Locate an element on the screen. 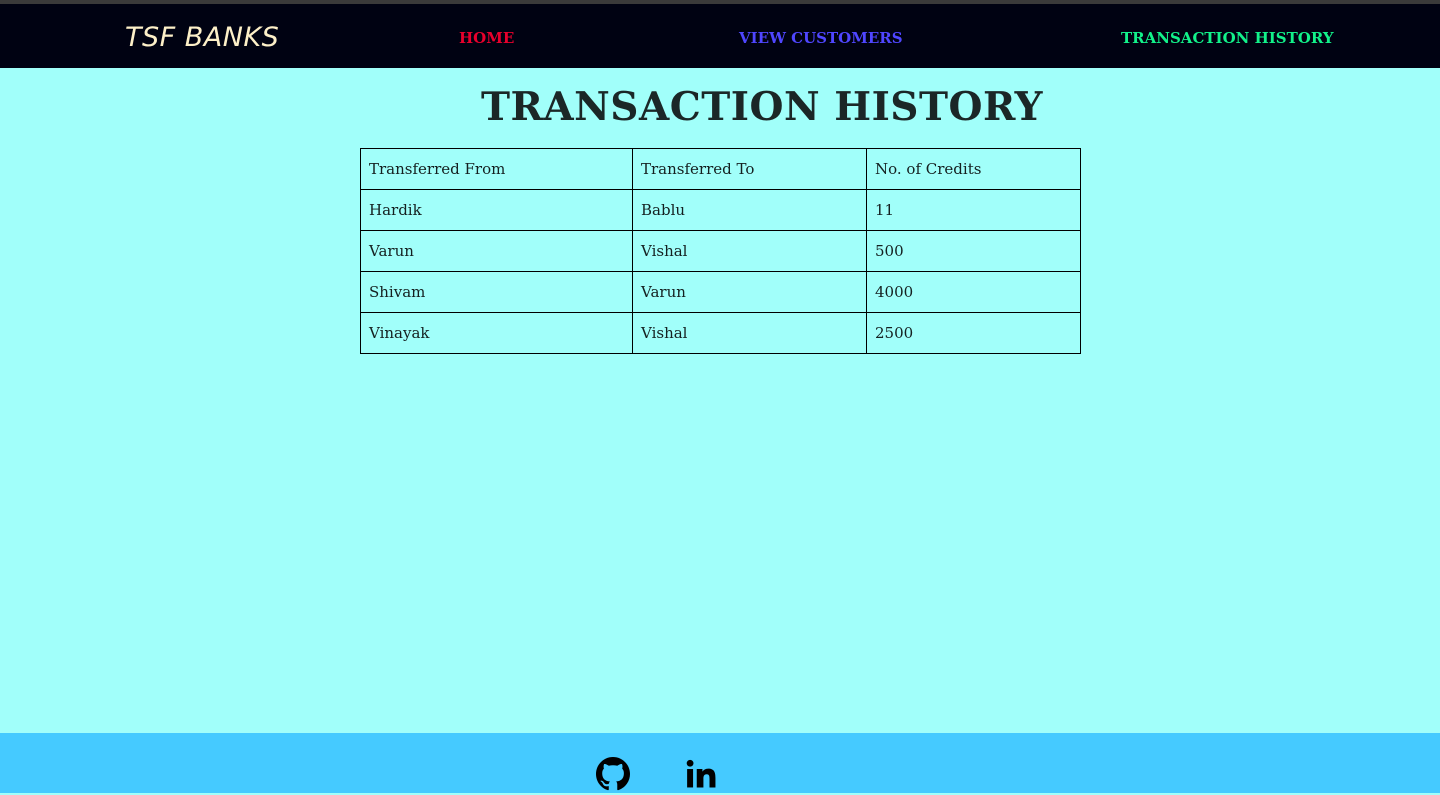 Image resolution: width=1440 pixels, height=795 pixels. footer is located at coordinates (720, 763).